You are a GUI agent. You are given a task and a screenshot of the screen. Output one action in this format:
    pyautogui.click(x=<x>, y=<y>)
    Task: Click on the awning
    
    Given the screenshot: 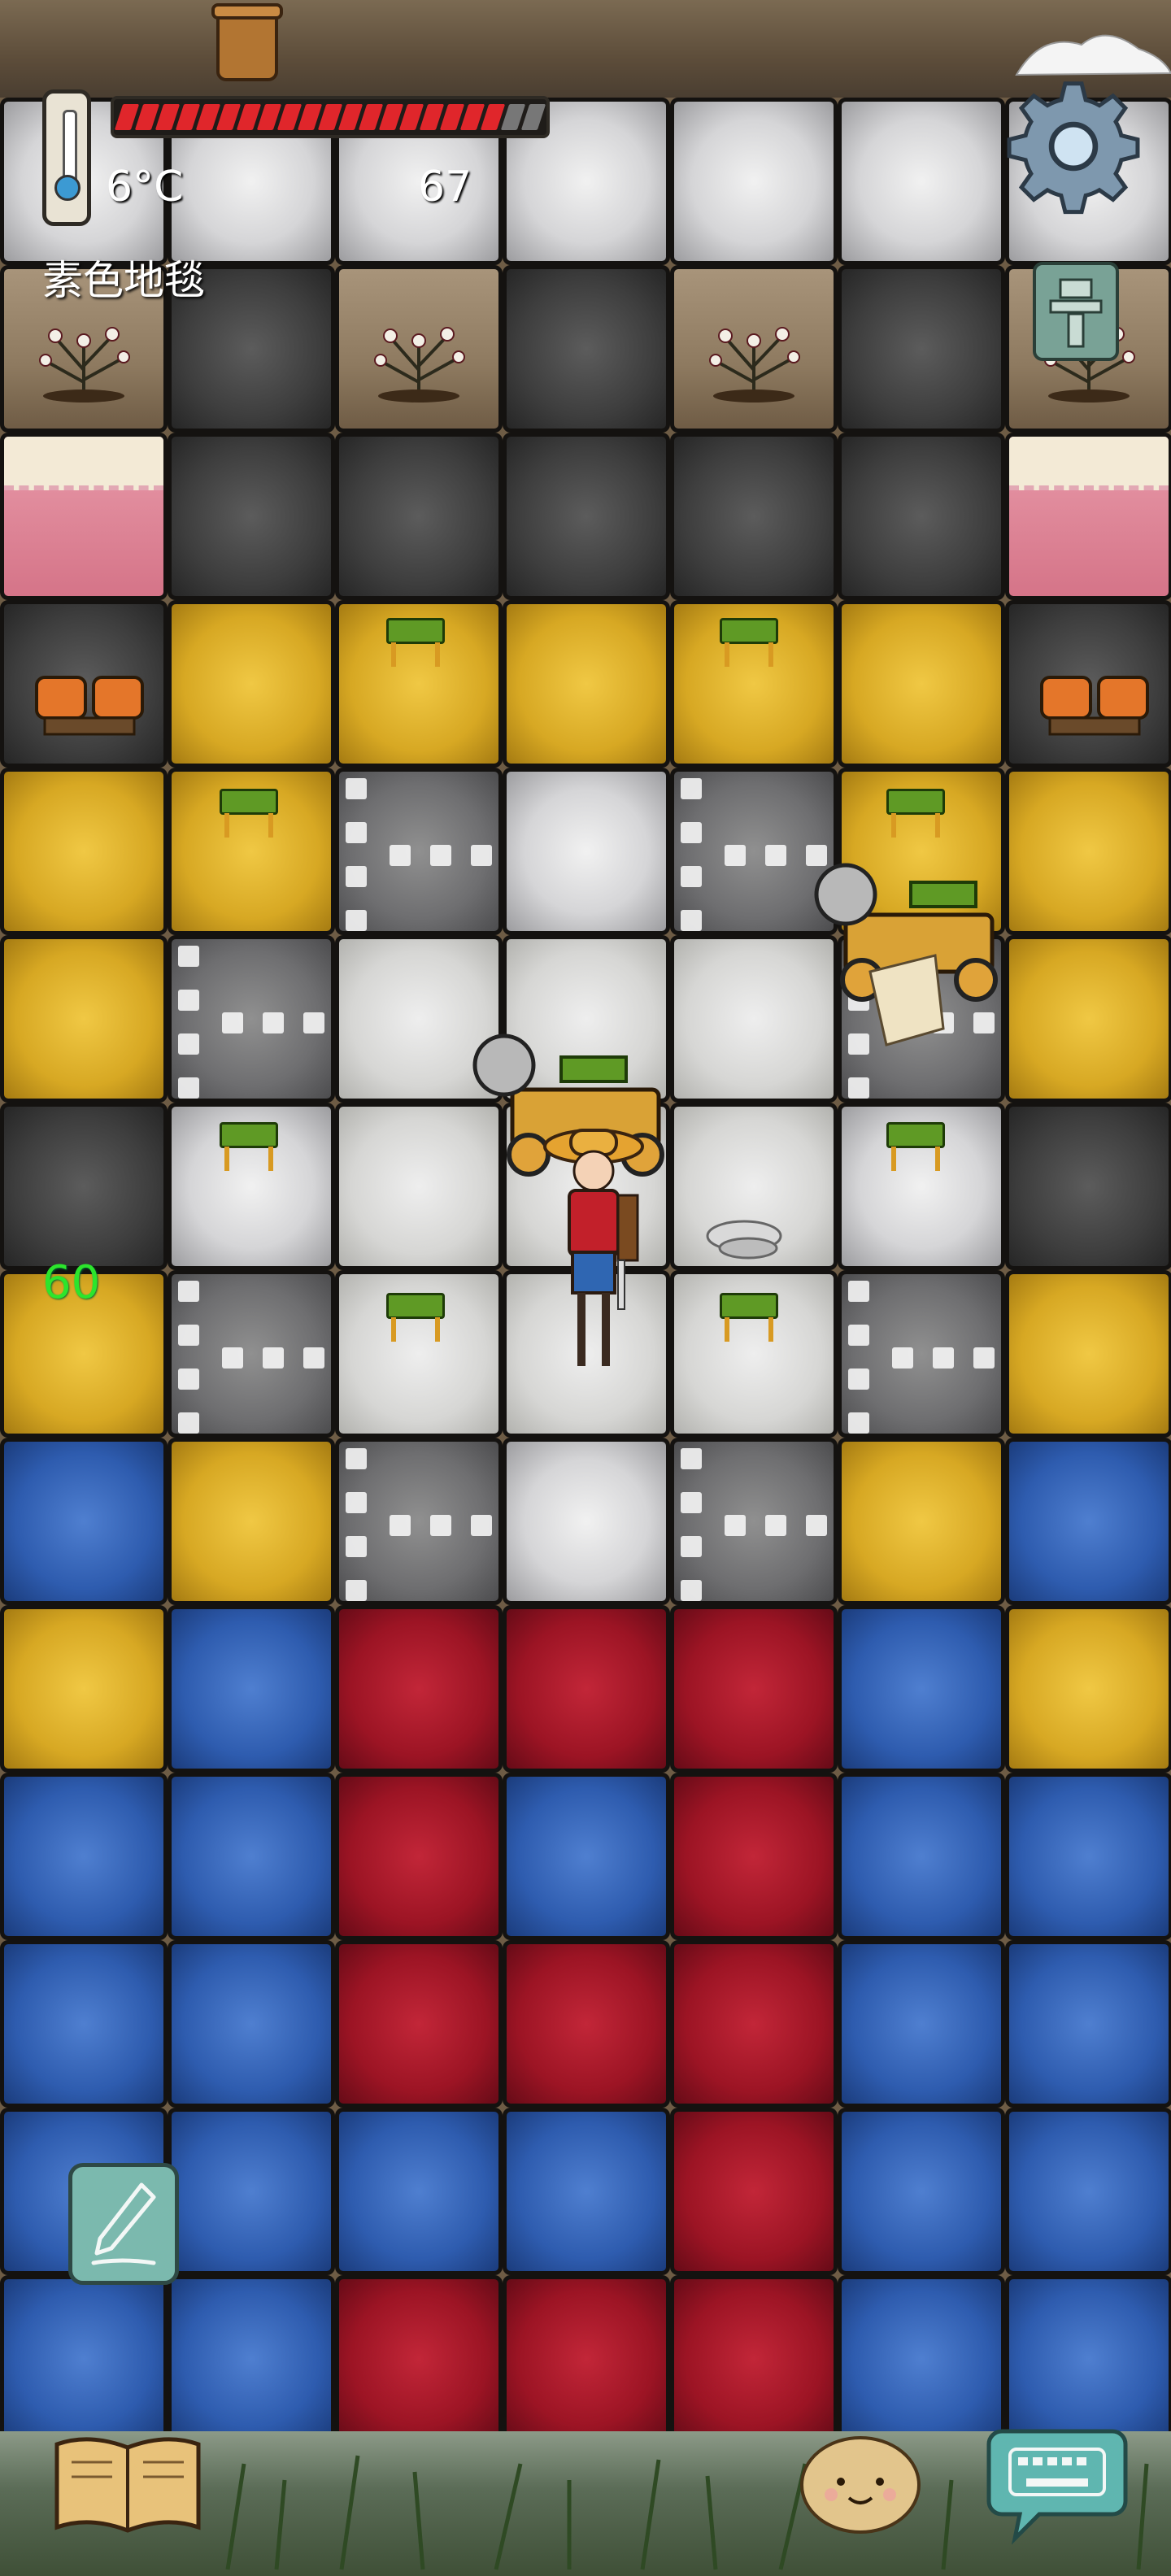 What is the action you would take?
    pyautogui.click(x=83, y=463)
    